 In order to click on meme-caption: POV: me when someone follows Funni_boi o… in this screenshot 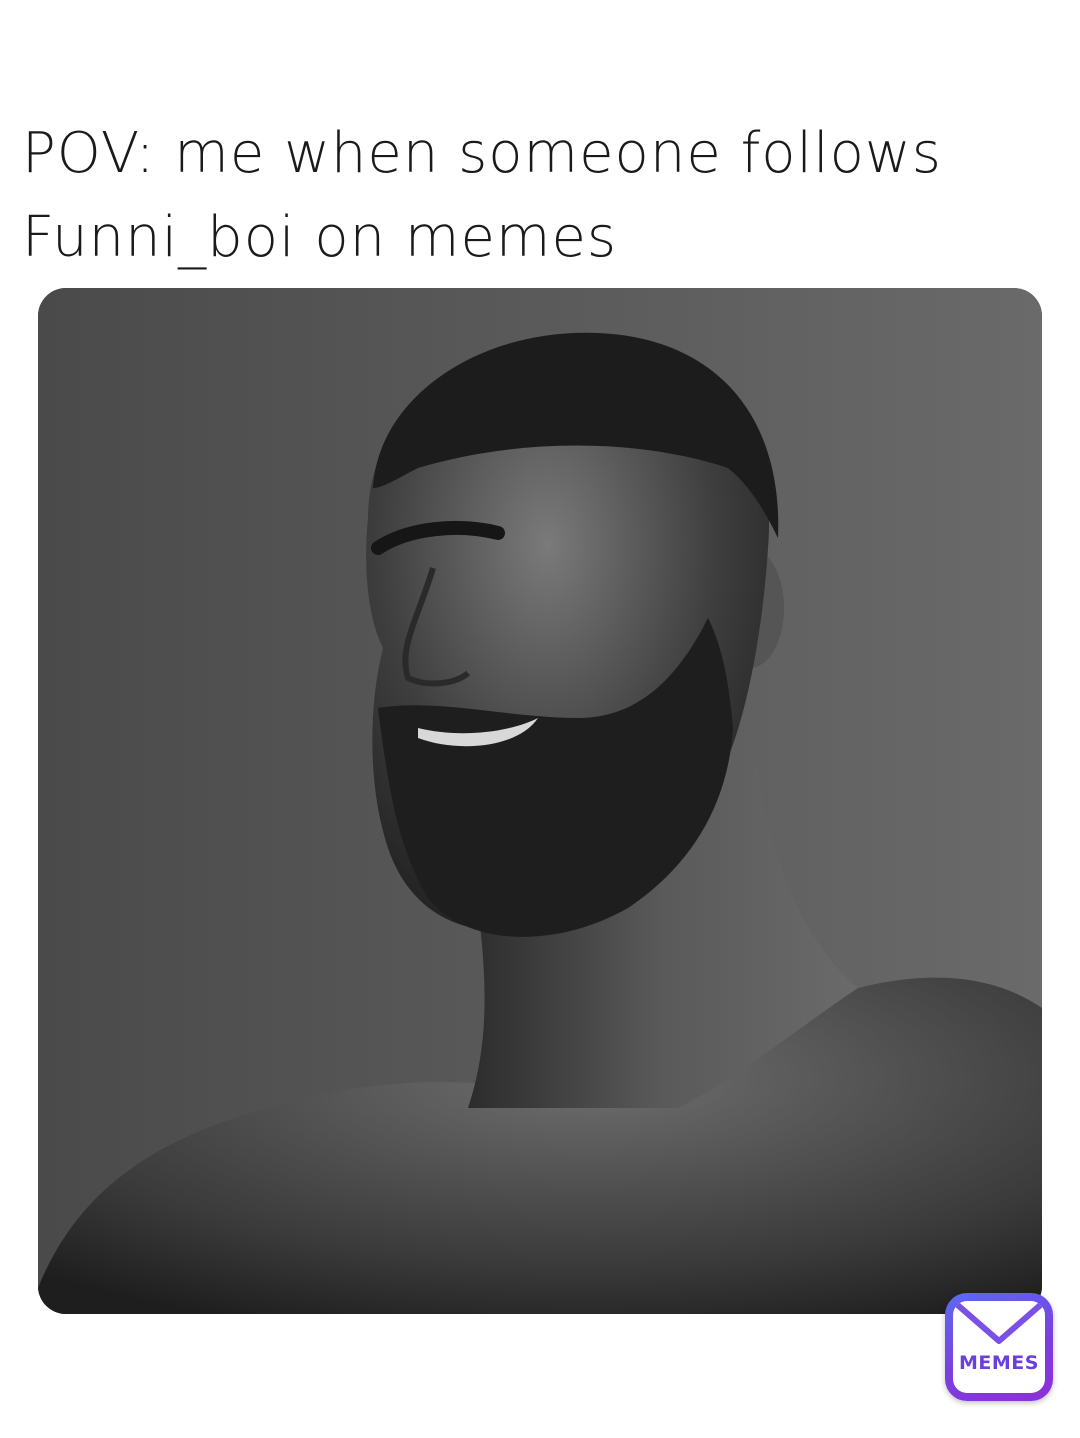, I will do `click(547, 196)`.